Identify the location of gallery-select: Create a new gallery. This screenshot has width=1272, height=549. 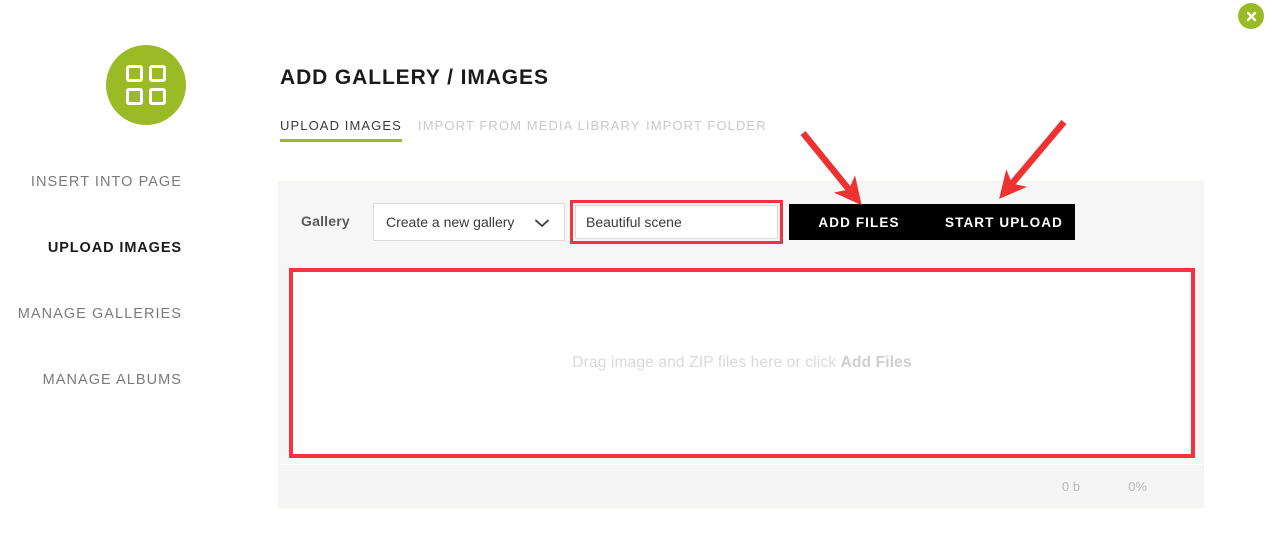
(469, 222).